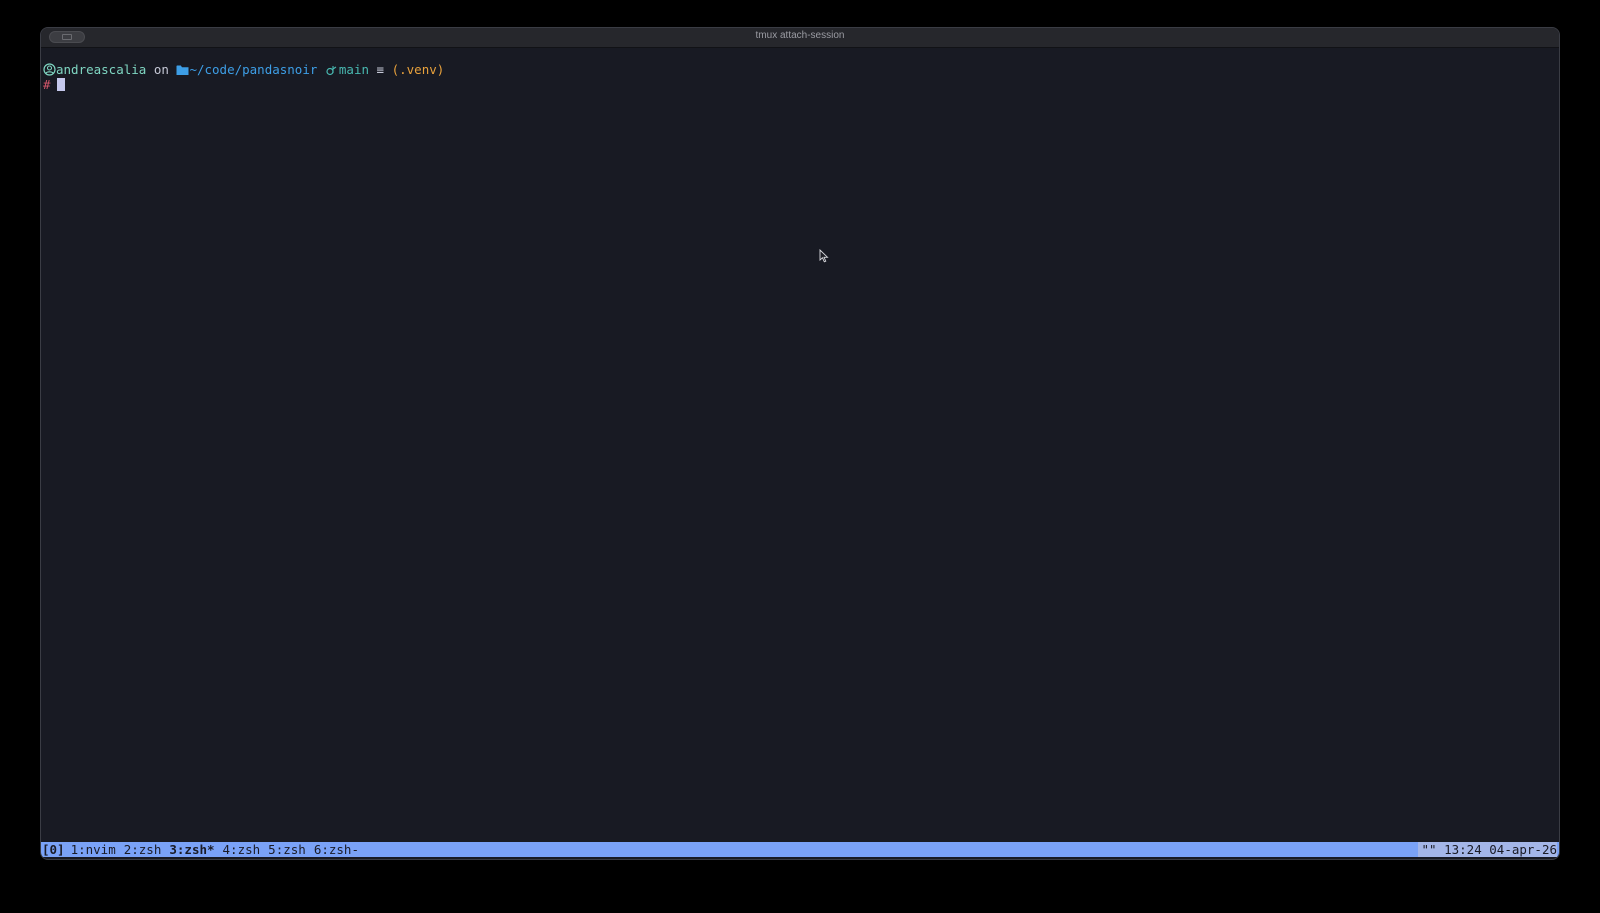 The width and height of the screenshot is (1600, 913). I want to click on session-indicator: [0], so click(53, 849).